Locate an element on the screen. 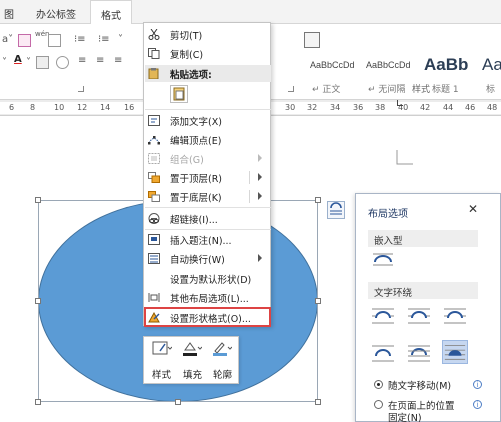  paste-icon is located at coordinates (153, 73).